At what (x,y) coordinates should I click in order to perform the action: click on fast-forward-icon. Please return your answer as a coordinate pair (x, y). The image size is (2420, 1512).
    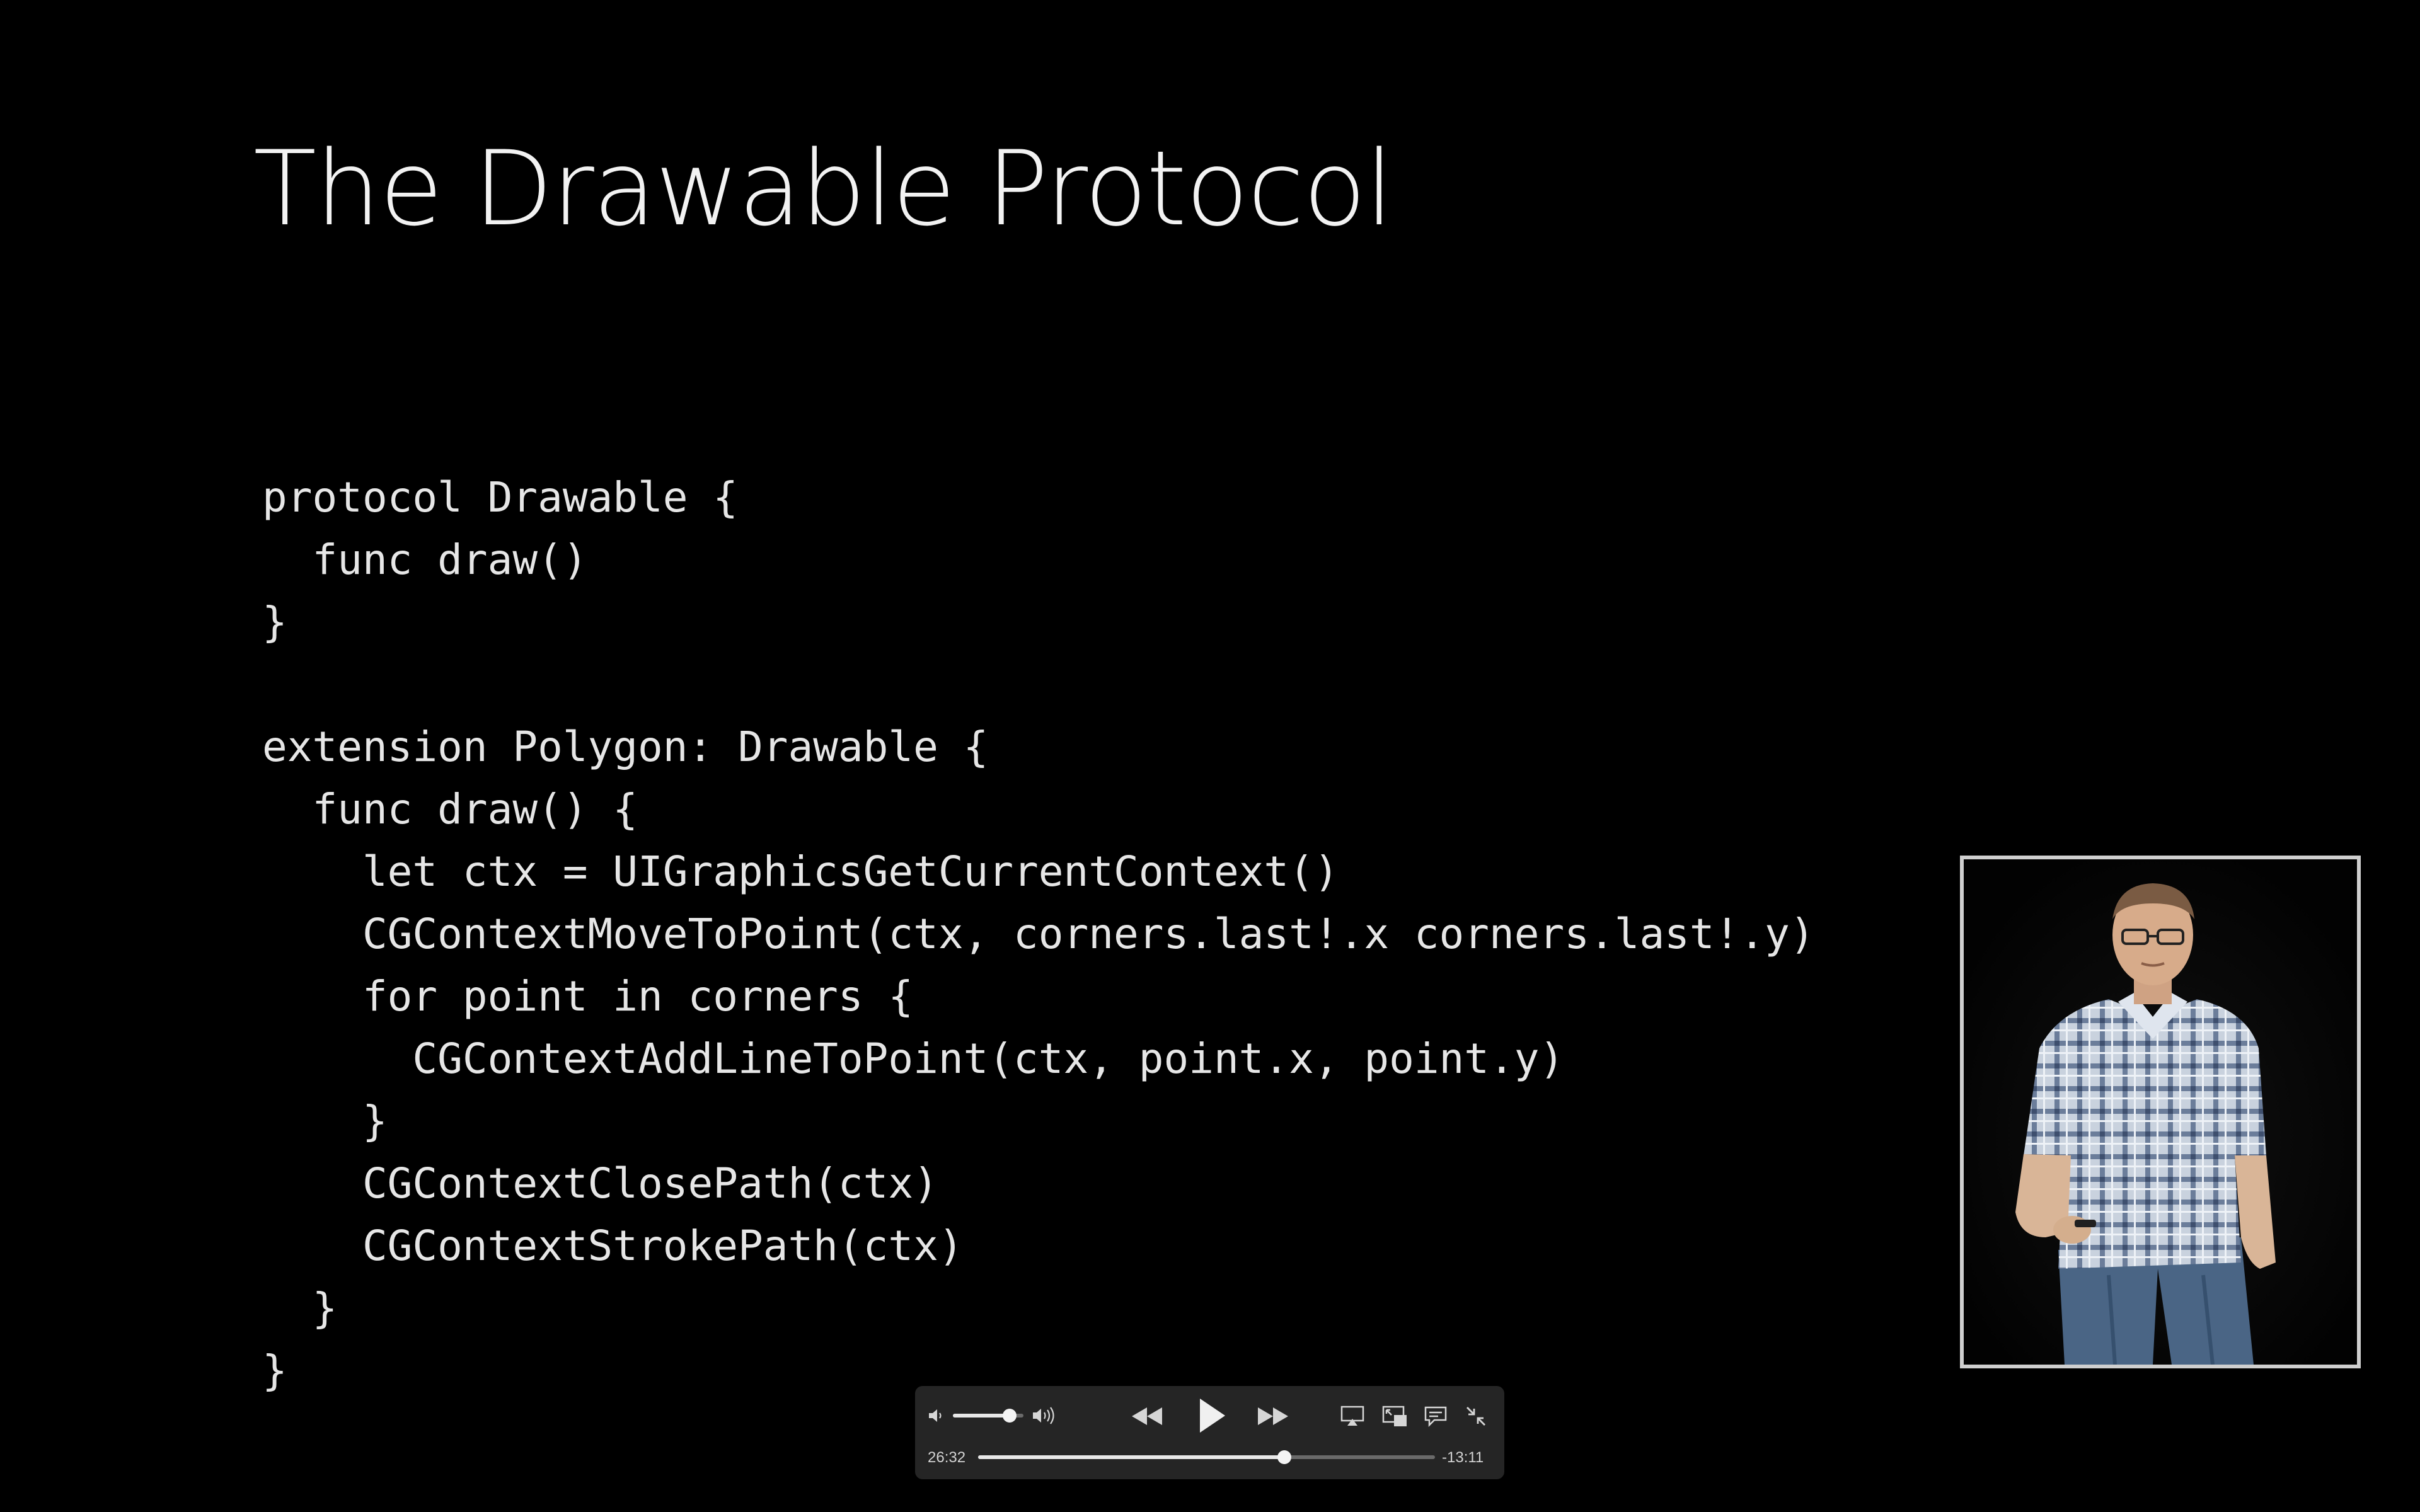
    Looking at the image, I should click on (1273, 1416).